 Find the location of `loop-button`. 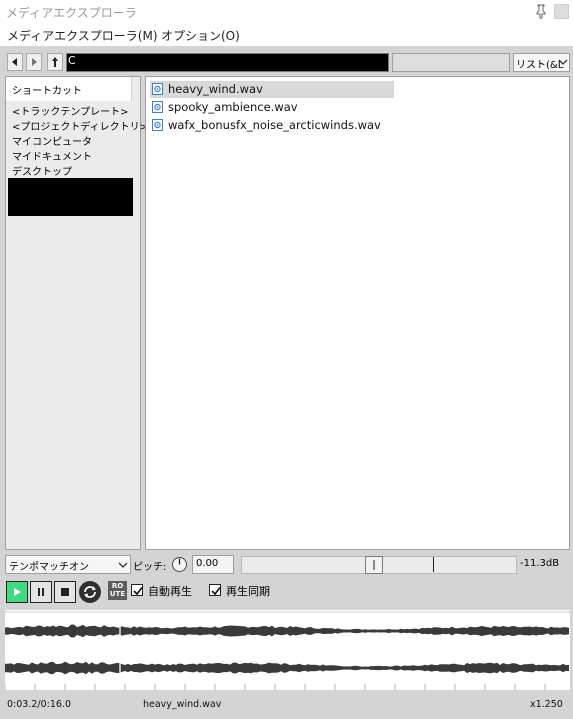

loop-button is located at coordinates (90, 592).